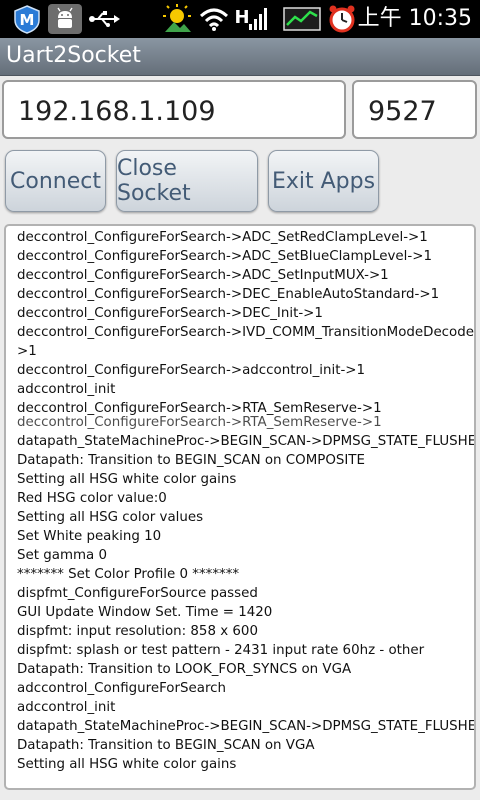  Describe the element at coordinates (187, 181) in the screenshot. I see `close-socket-button: Close Socket` at that location.